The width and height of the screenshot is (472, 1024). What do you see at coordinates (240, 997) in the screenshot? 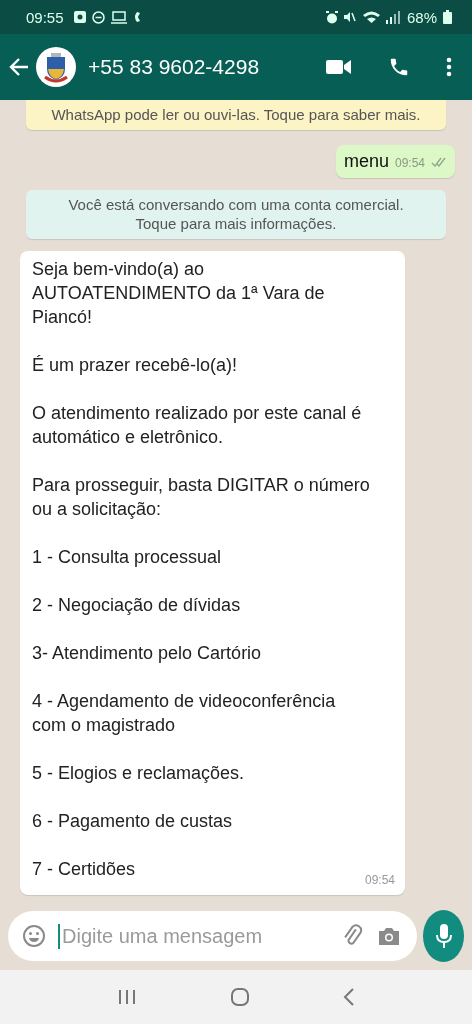
I see `home-icon` at bounding box center [240, 997].